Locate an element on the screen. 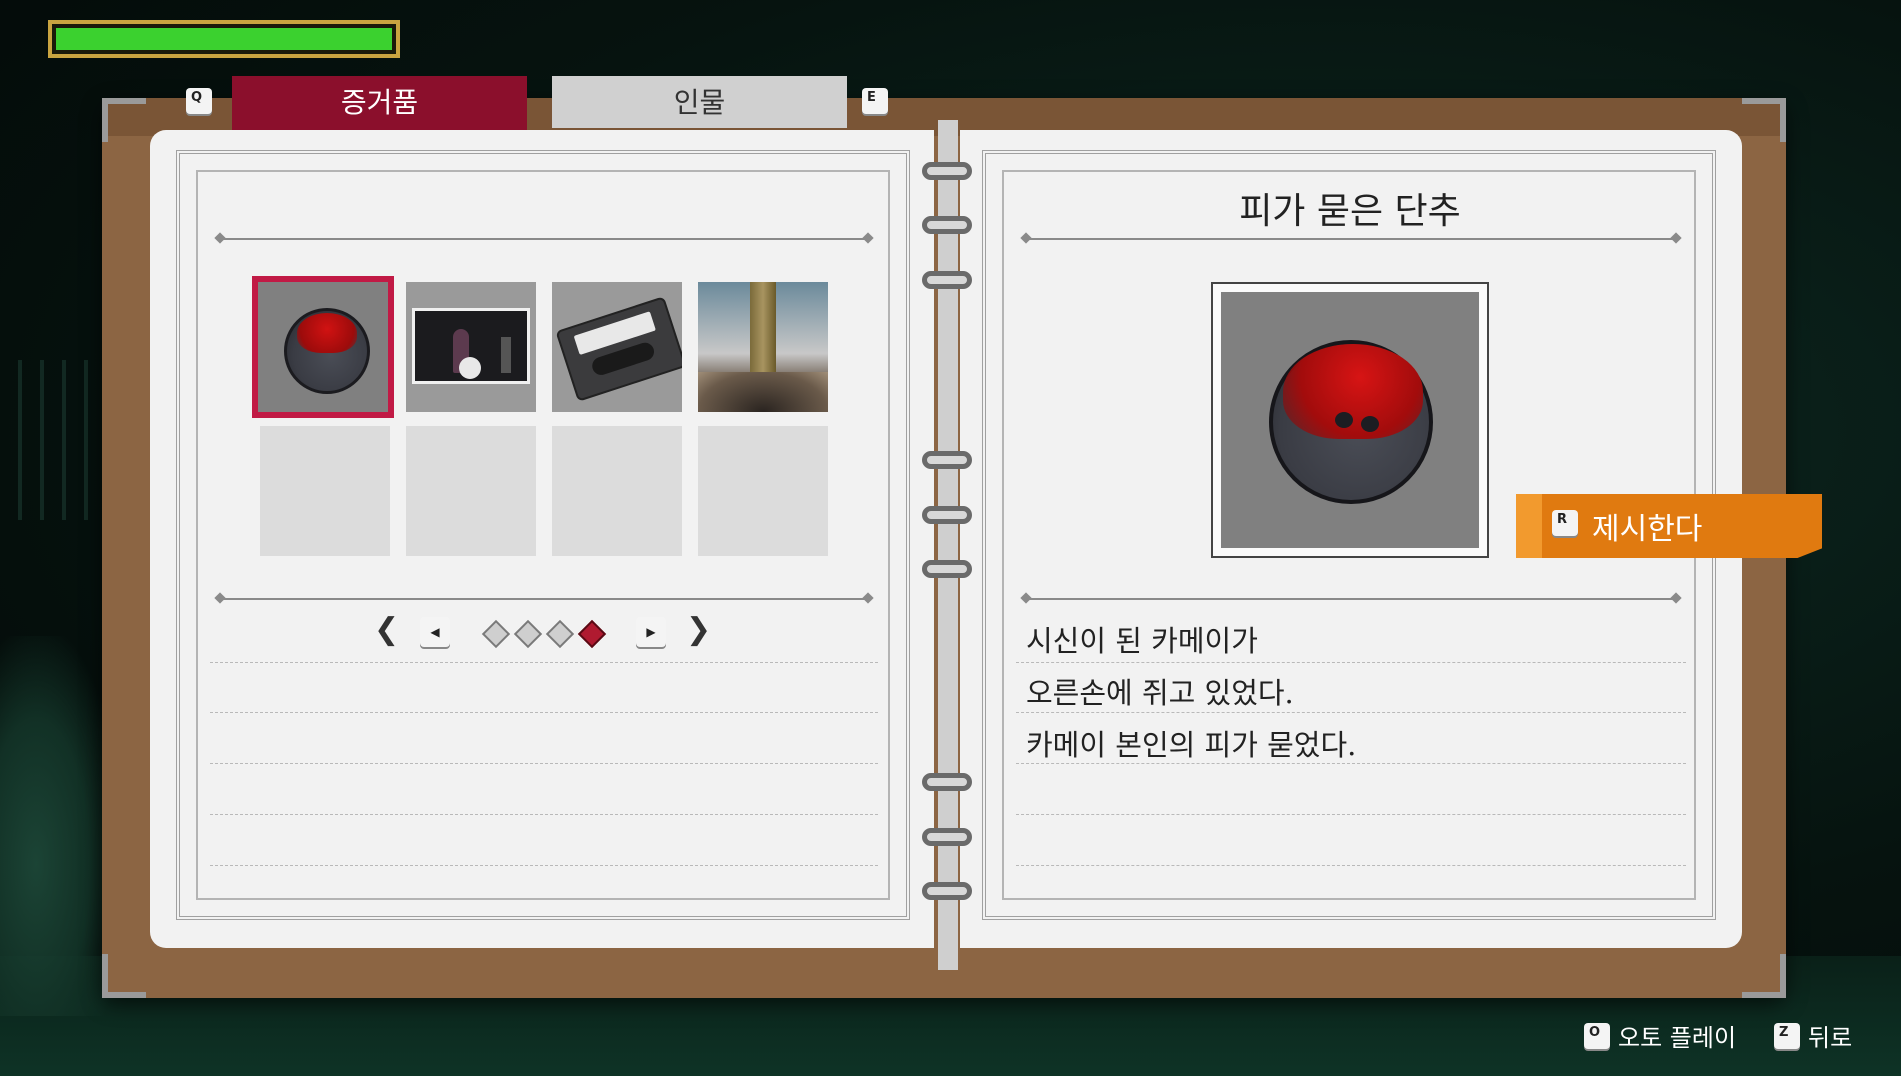  cassette-tape-icon is located at coordinates (618, 349).